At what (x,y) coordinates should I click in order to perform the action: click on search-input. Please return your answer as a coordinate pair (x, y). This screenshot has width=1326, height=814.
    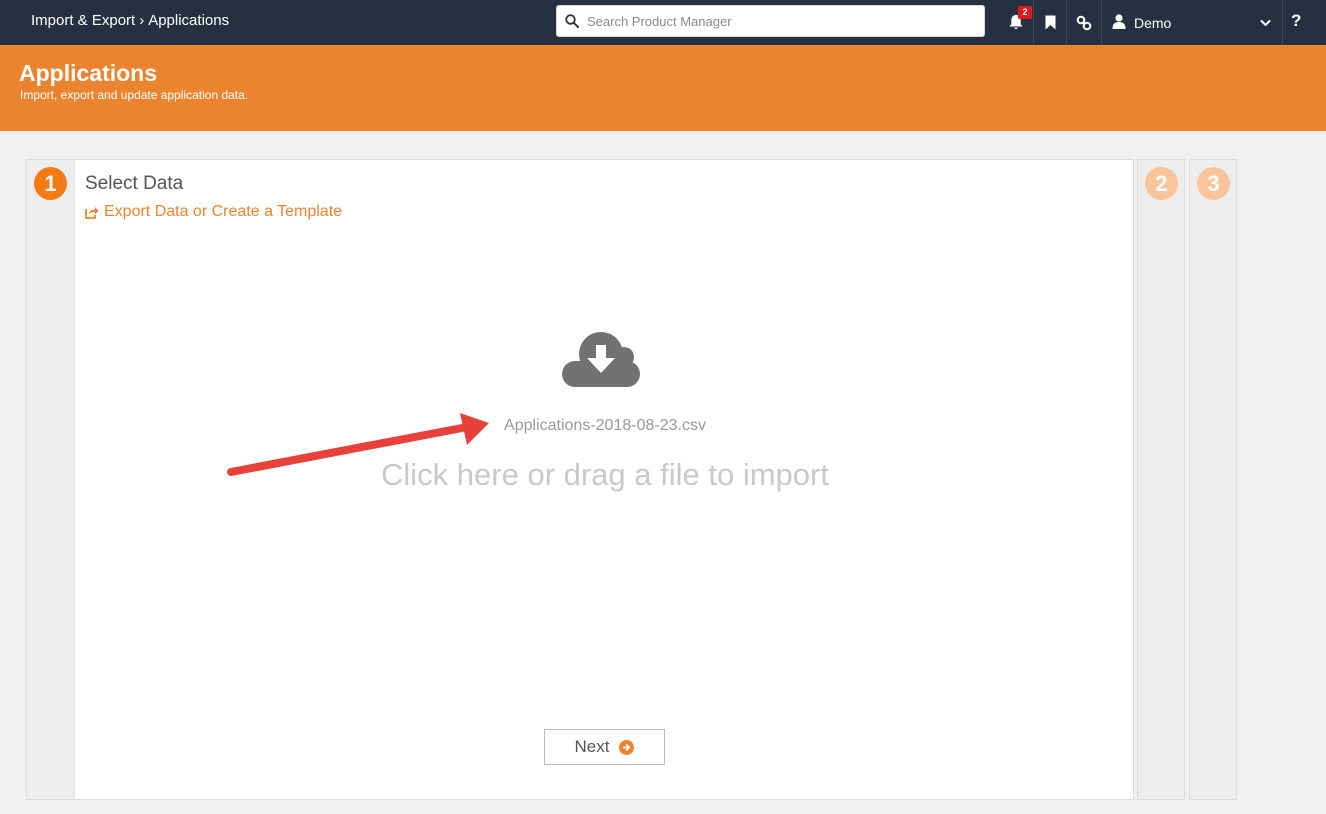
    Looking at the image, I should click on (782, 21).